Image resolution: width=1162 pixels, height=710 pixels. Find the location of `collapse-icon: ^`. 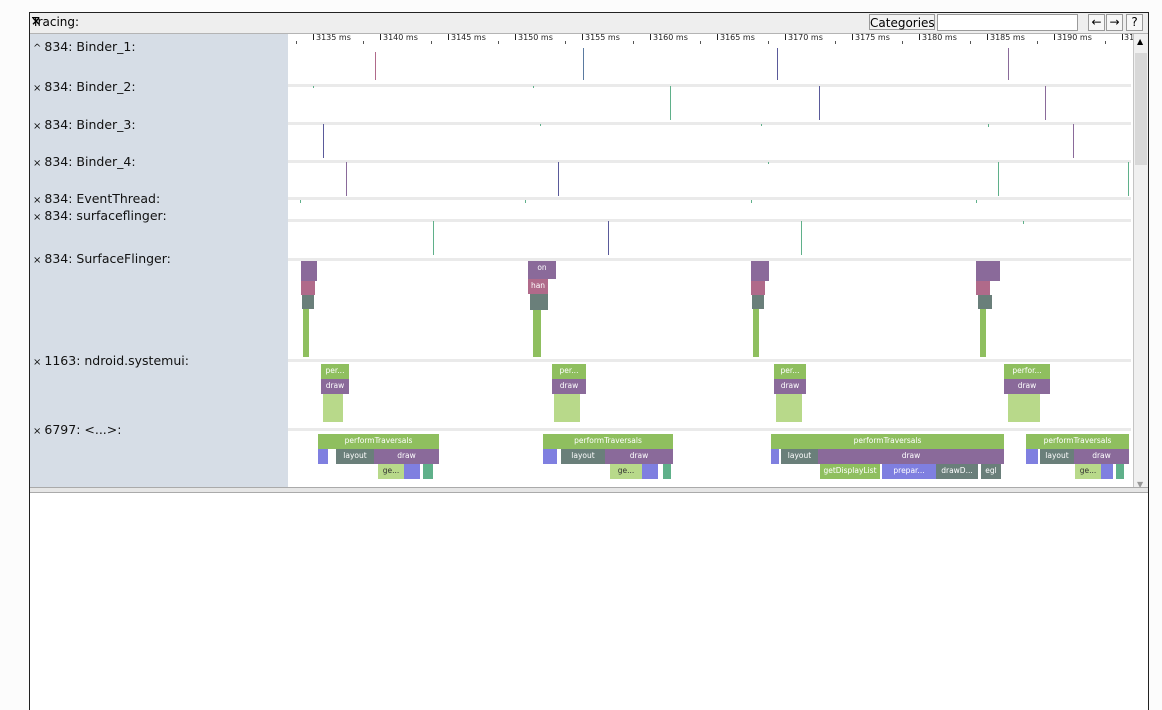

collapse-icon: ^ is located at coordinates (37, 48).